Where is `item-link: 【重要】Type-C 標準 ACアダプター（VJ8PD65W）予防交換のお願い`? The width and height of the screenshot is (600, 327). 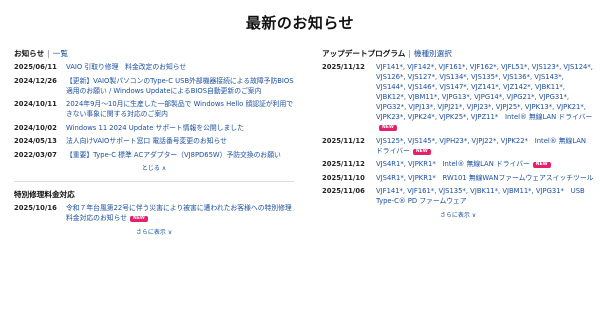 item-link: 【重要】Type-C 標準 ACアダプター（VJ8PD65W）予防交換のお願い is located at coordinates (180, 155).